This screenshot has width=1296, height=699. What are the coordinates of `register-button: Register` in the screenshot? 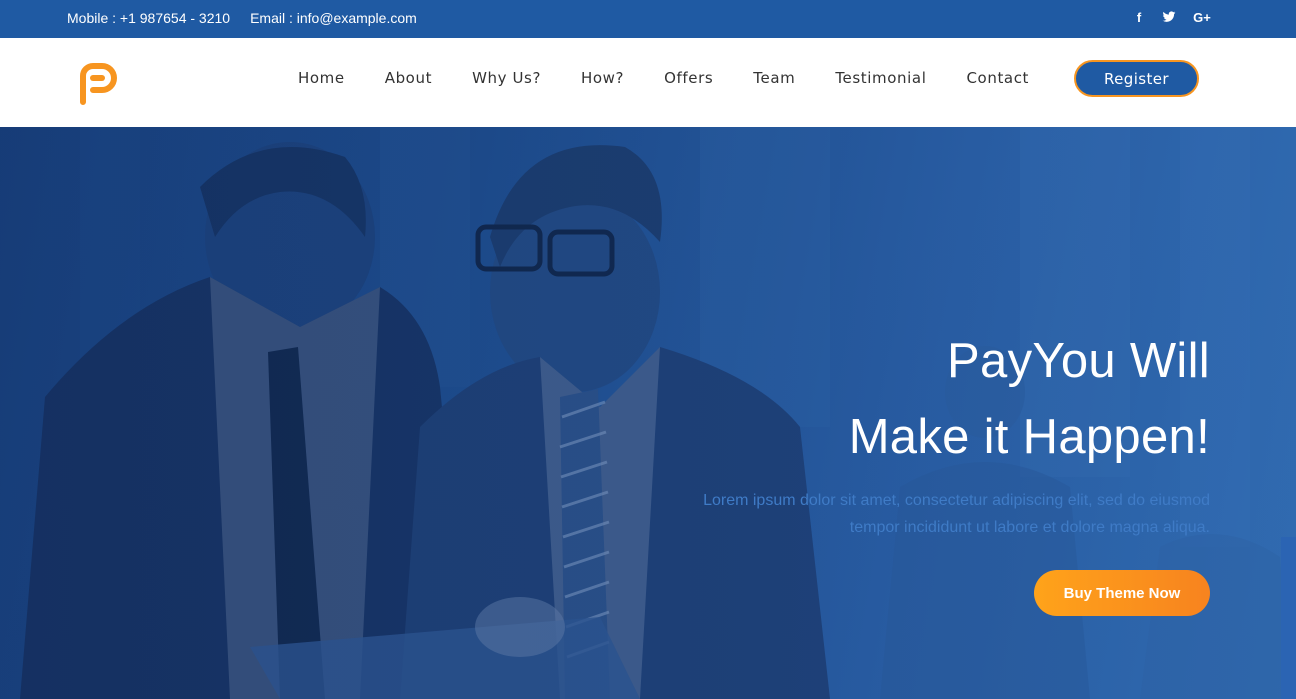 It's located at (1136, 78).